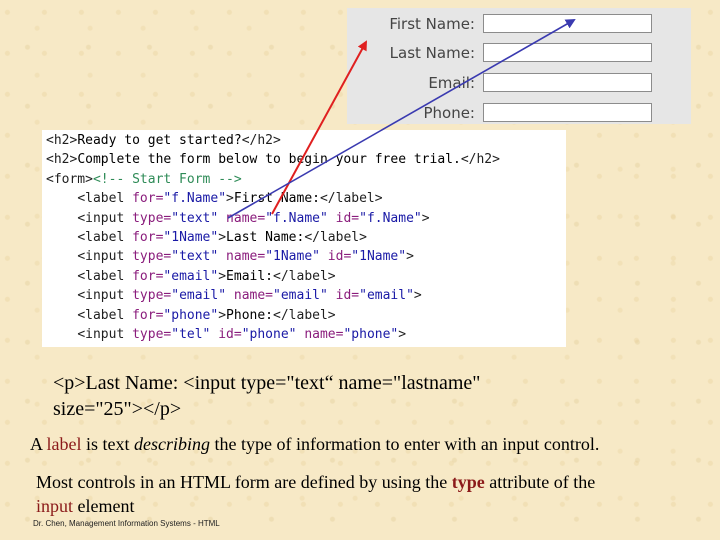 This screenshot has height=540, width=720. I want to click on code-line: <h2>Ready to get started?</h2>, so click(163, 140).